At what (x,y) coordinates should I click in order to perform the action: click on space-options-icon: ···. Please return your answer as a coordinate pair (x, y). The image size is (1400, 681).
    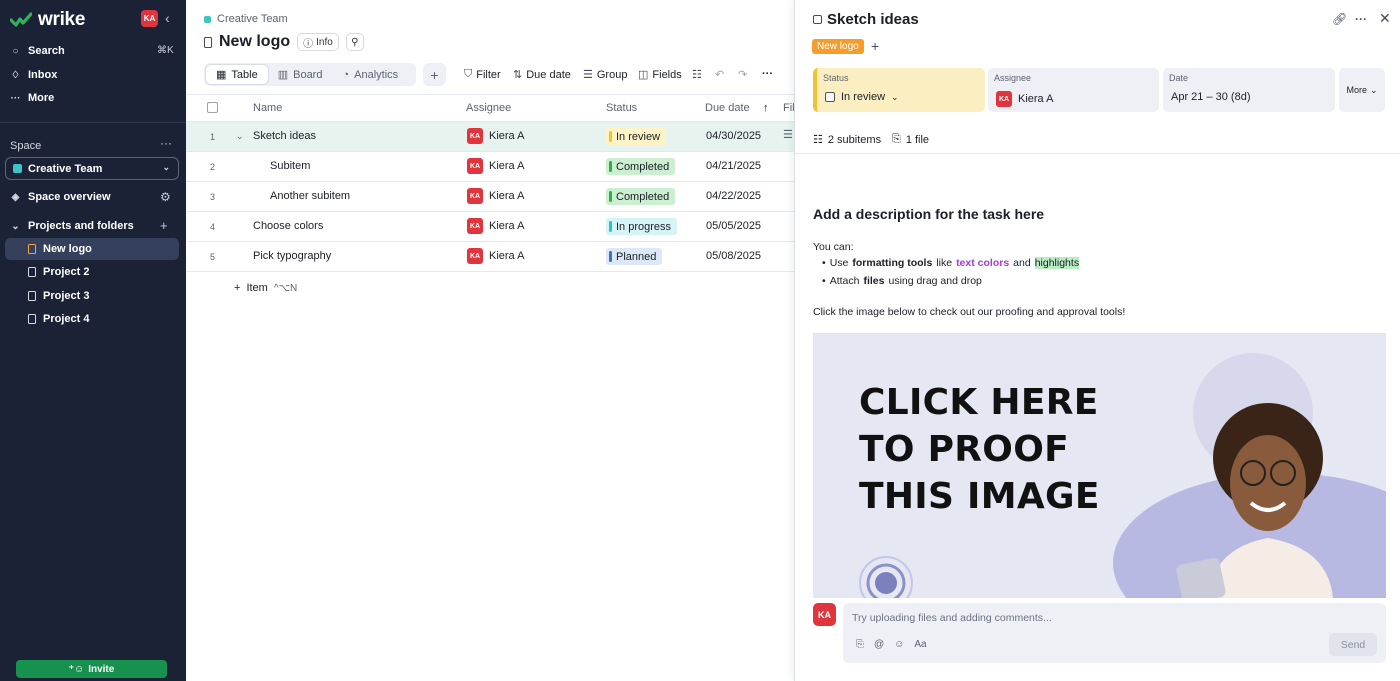
    Looking at the image, I should click on (166, 143).